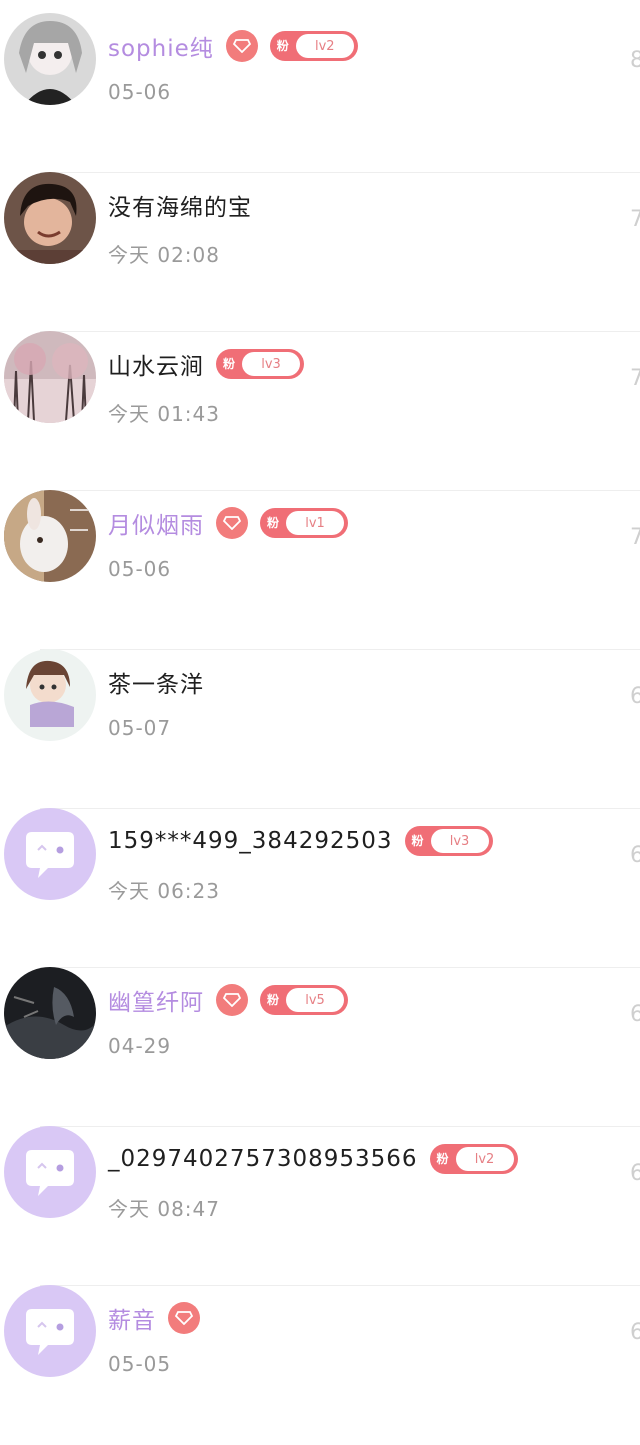  What do you see at coordinates (164, 891) in the screenshot?
I see `timestamp: 今天 06:23` at bounding box center [164, 891].